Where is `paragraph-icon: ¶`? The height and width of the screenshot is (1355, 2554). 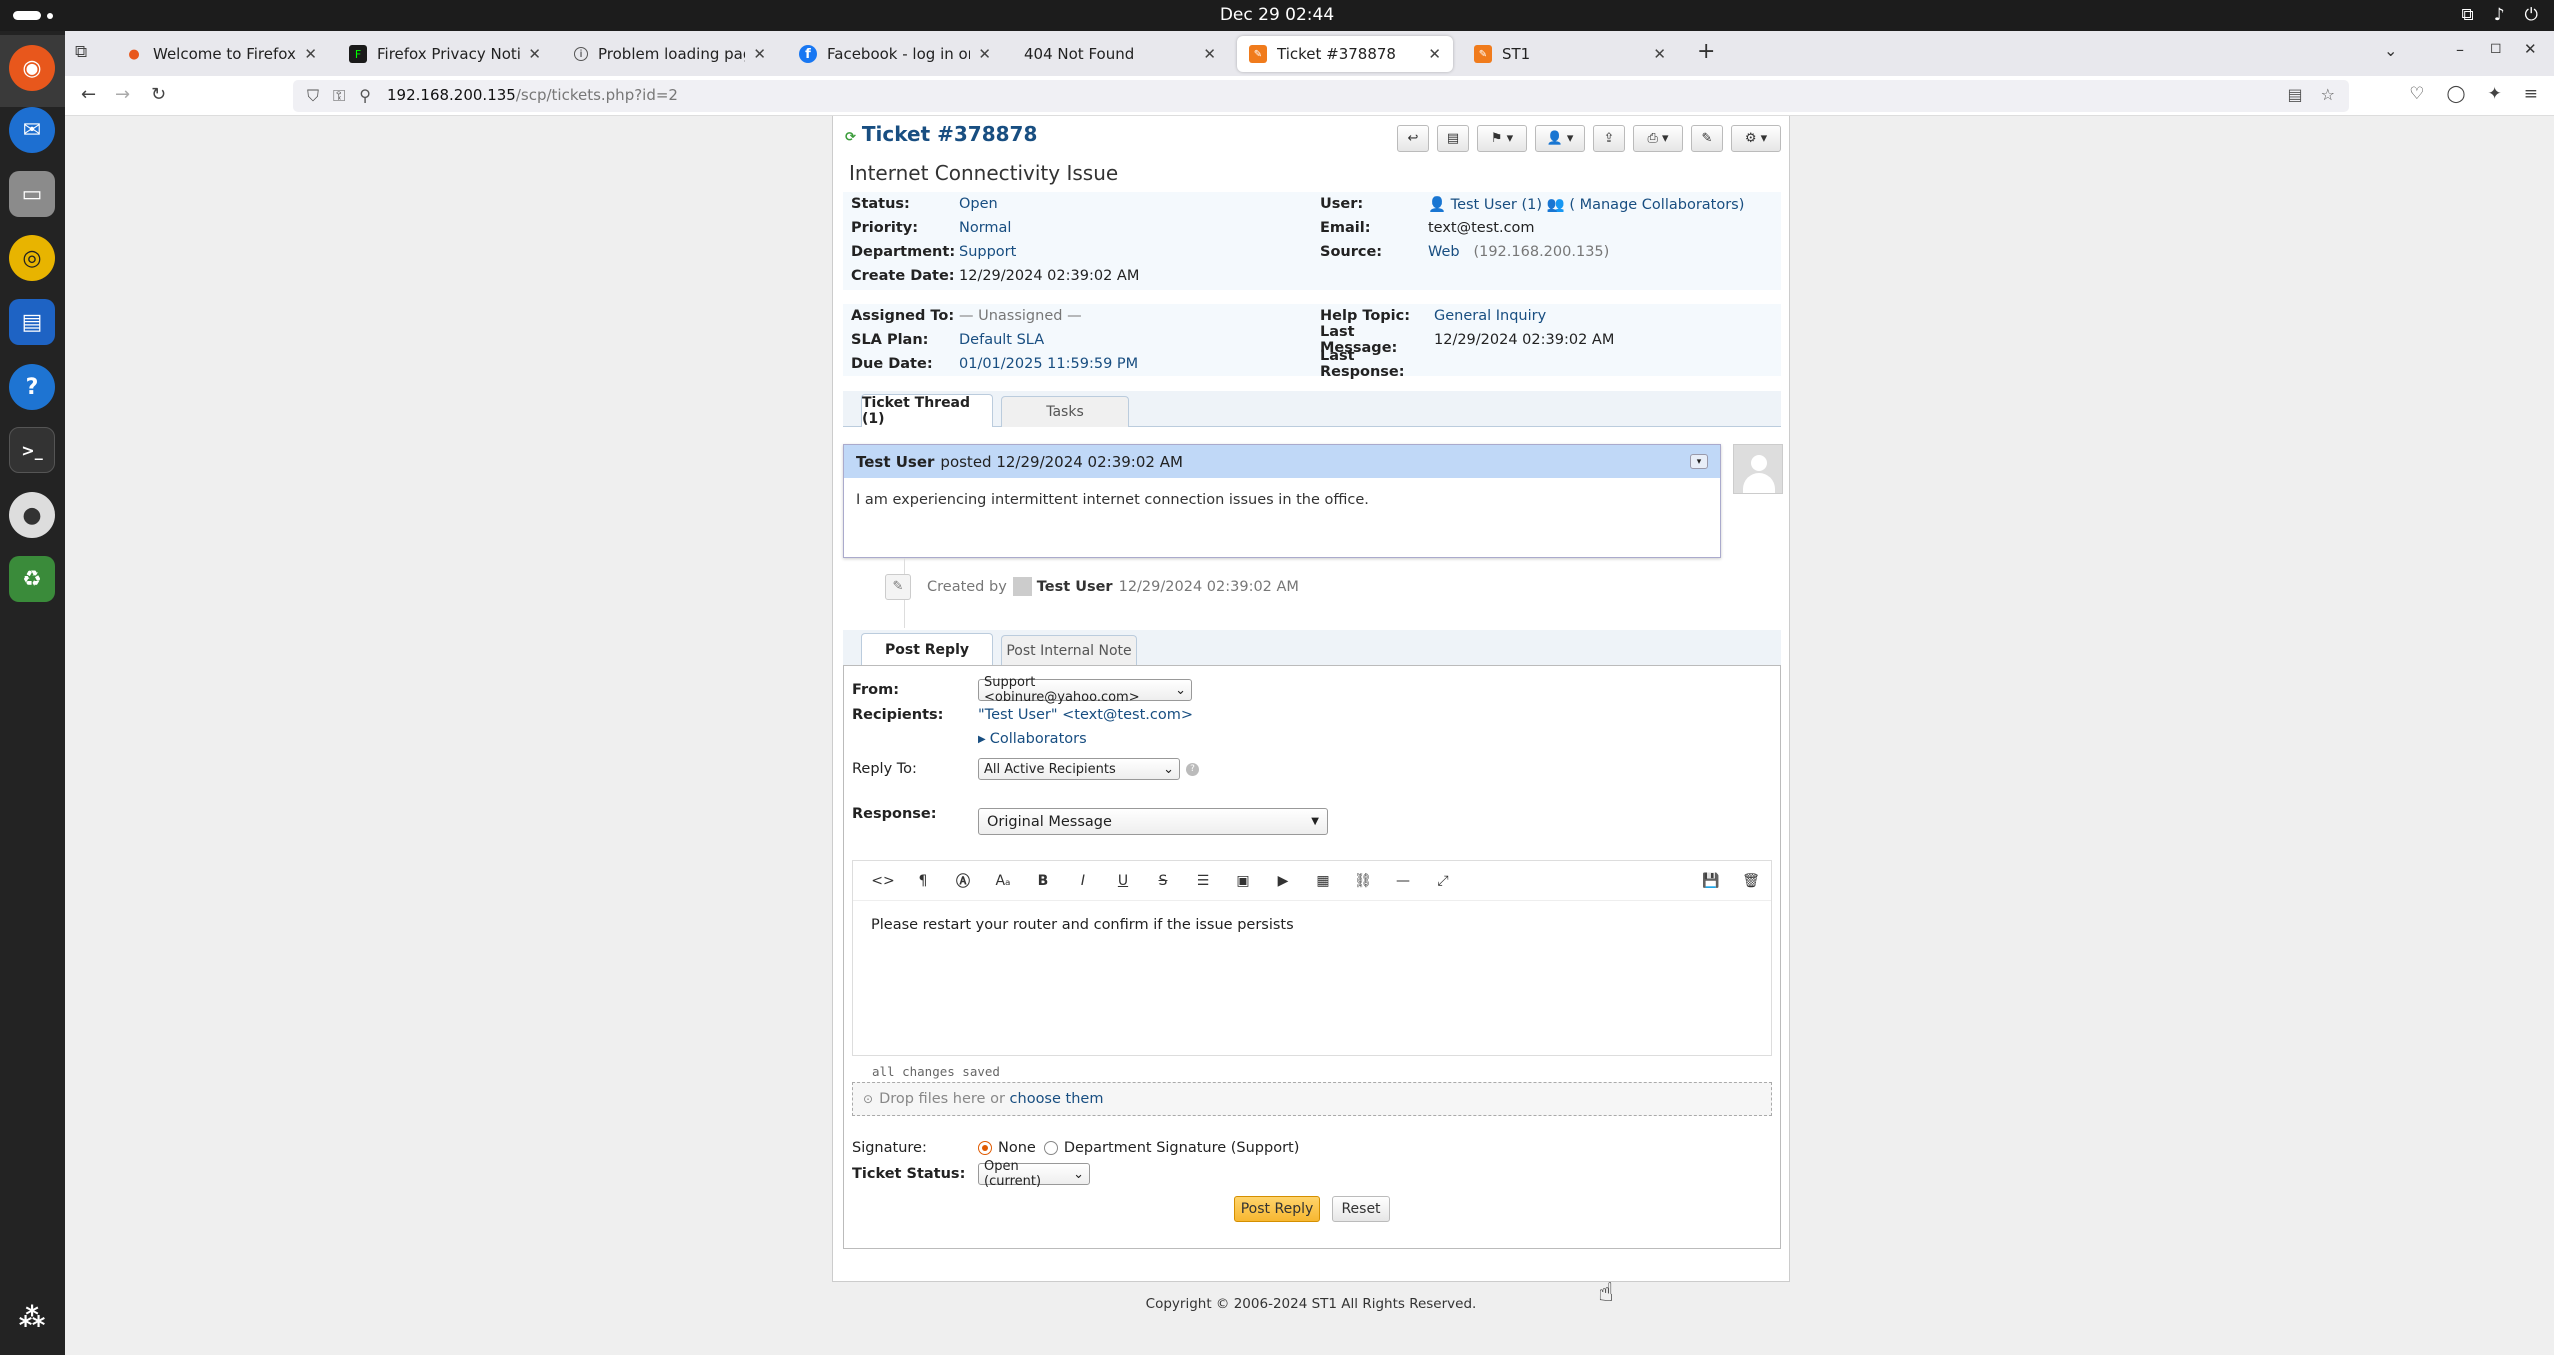
paragraph-icon: ¶ is located at coordinates (923, 881).